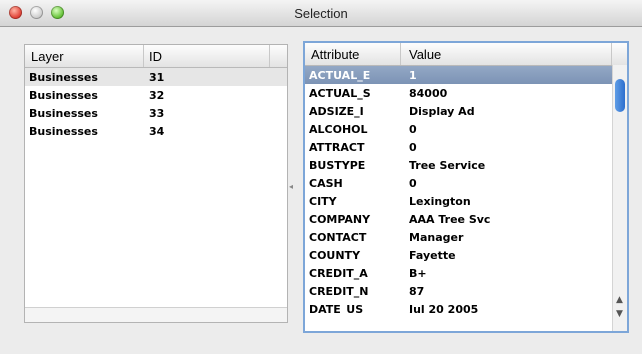  What do you see at coordinates (620, 95) in the screenshot?
I see `scrollbar-thumb` at bounding box center [620, 95].